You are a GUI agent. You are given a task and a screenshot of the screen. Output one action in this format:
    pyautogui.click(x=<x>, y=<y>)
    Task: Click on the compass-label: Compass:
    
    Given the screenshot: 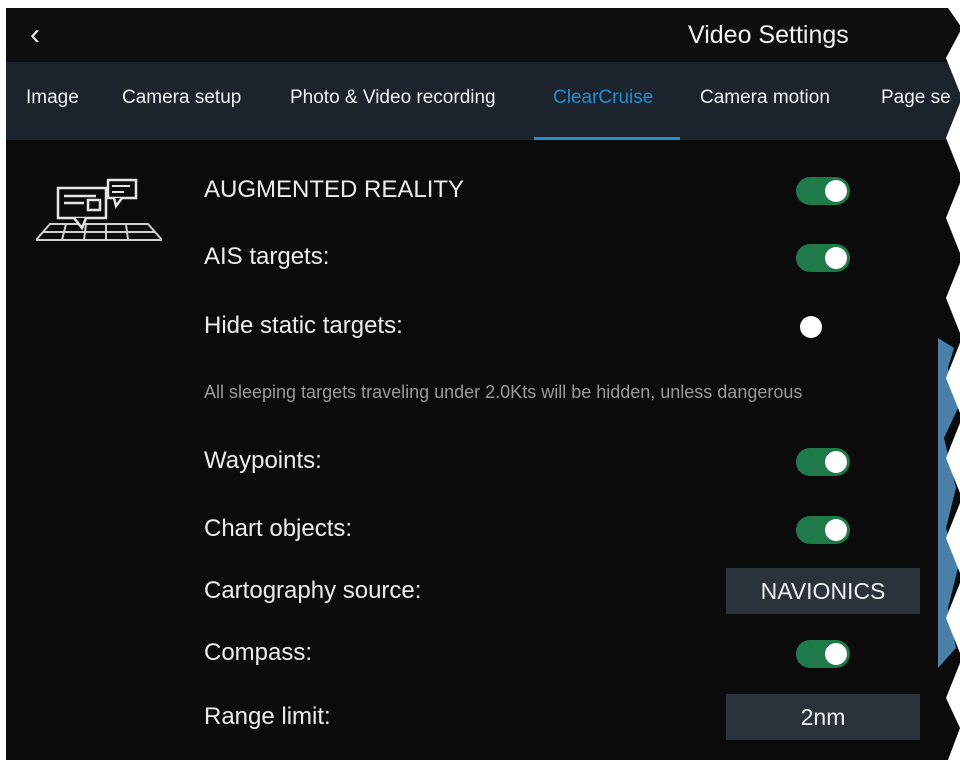 What is the action you would take?
    pyautogui.click(x=258, y=652)
    